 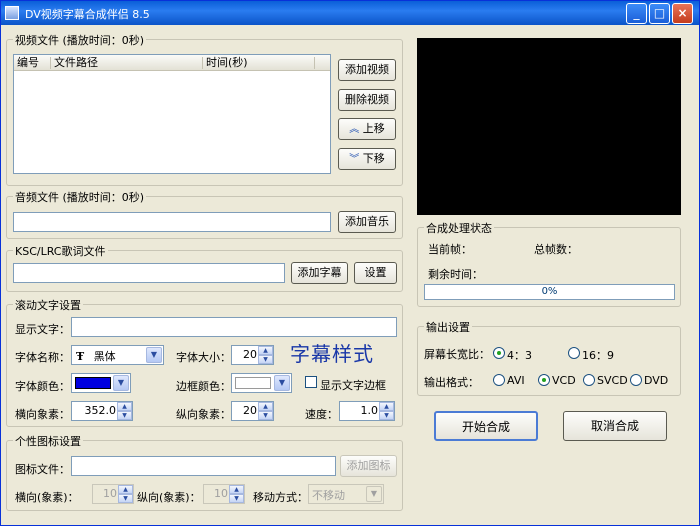 I want to click on logo-v-spinner: 10 ▲ ▼, so click(x=224, y=494).